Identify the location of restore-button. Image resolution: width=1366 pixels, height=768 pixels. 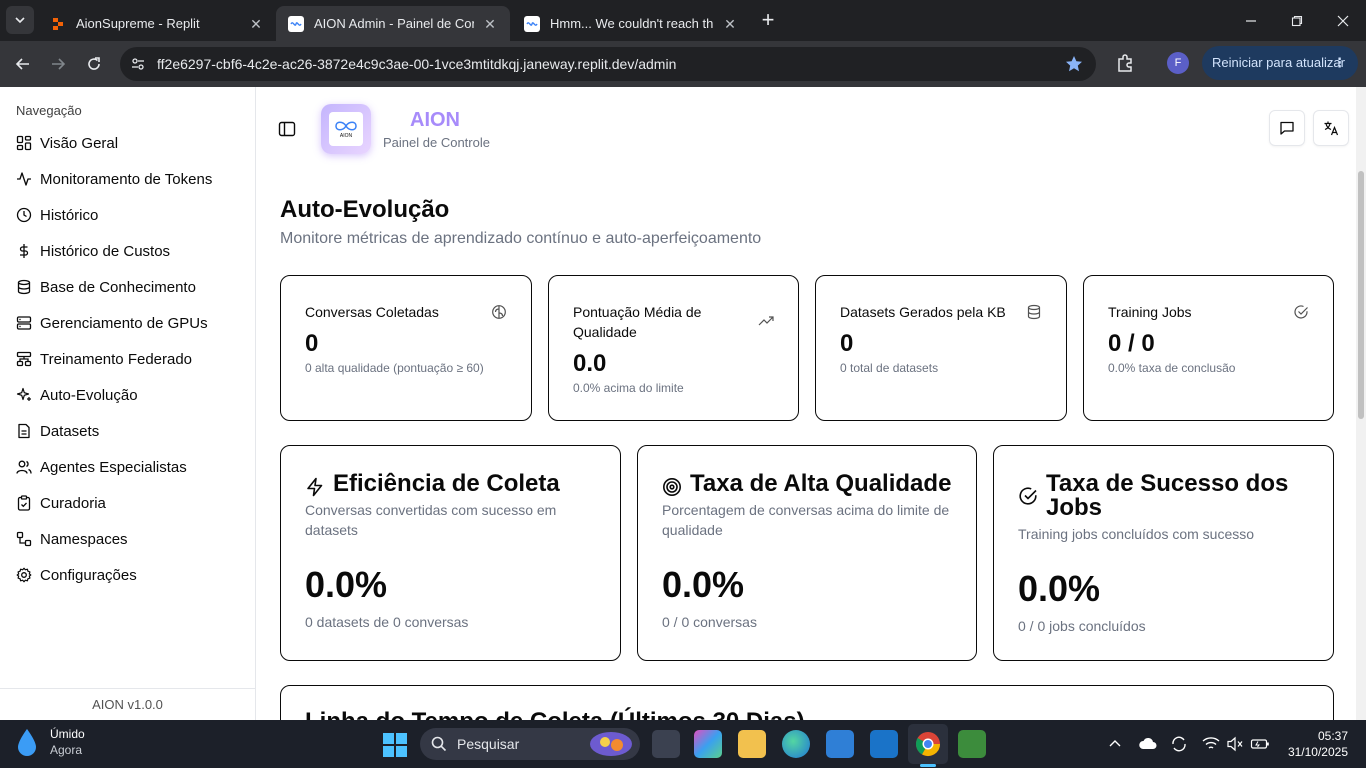
(1297, 20).